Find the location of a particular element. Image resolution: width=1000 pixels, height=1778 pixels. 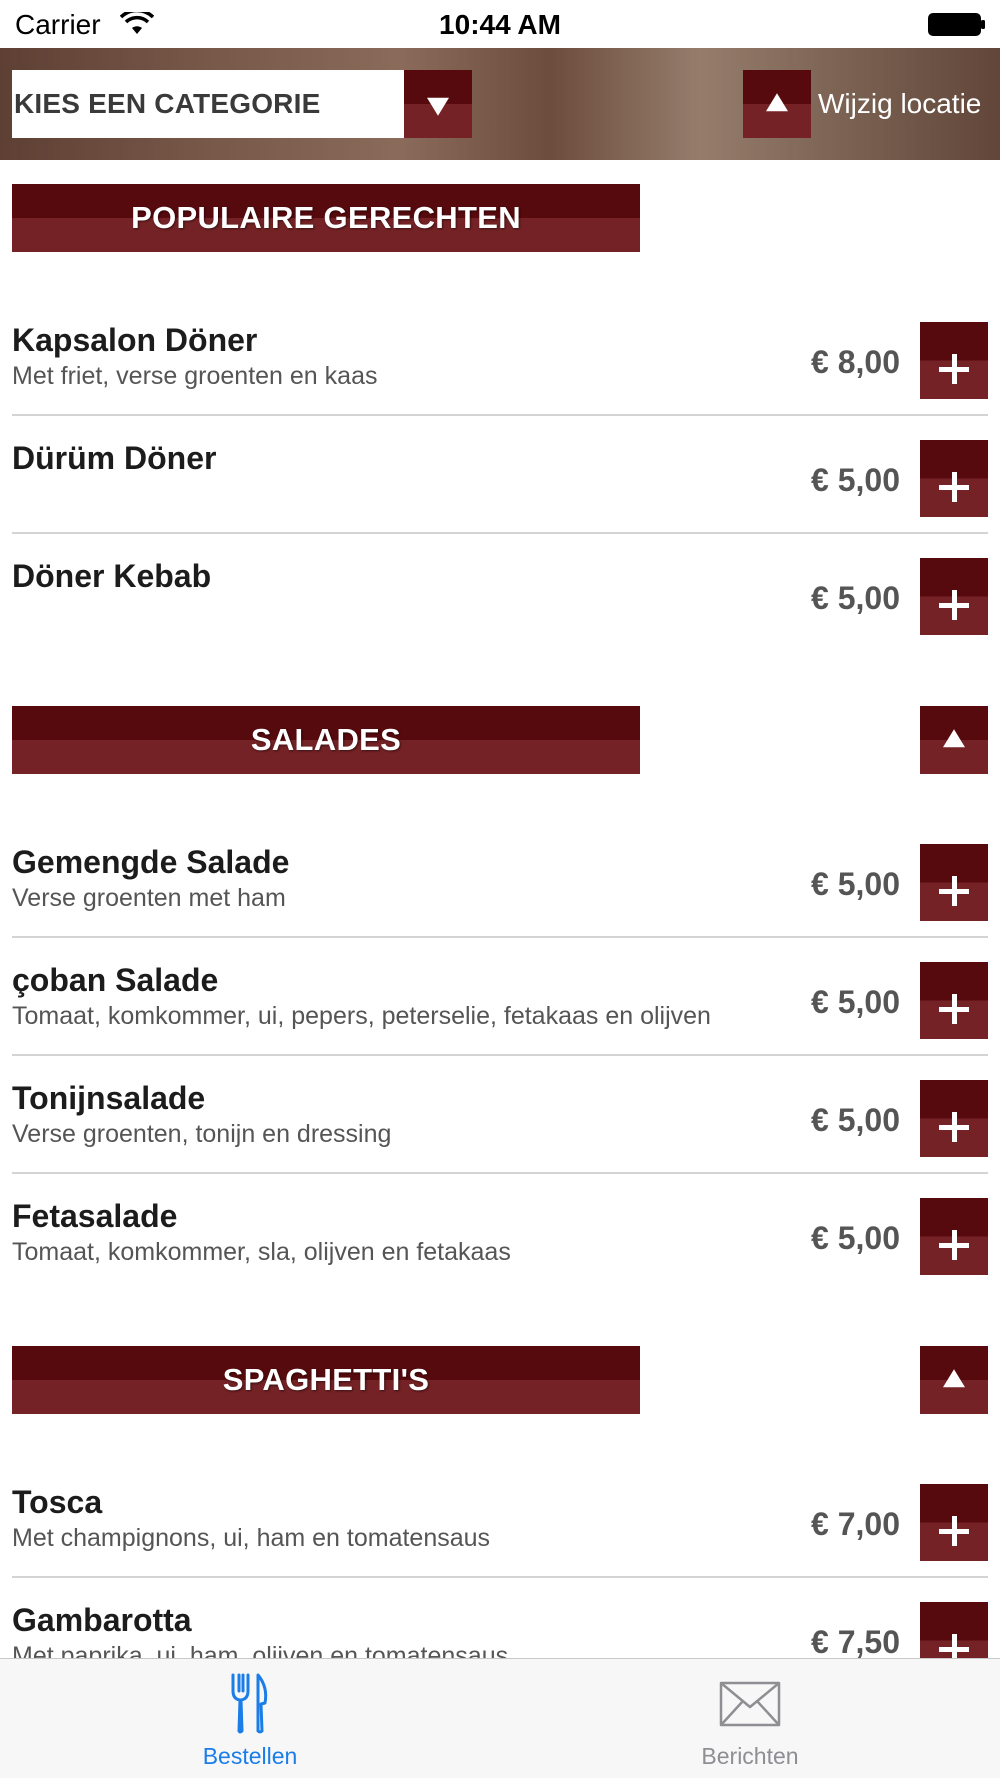

status-bar: Carrier 10:44 AM is located at coordinates (500, 24).